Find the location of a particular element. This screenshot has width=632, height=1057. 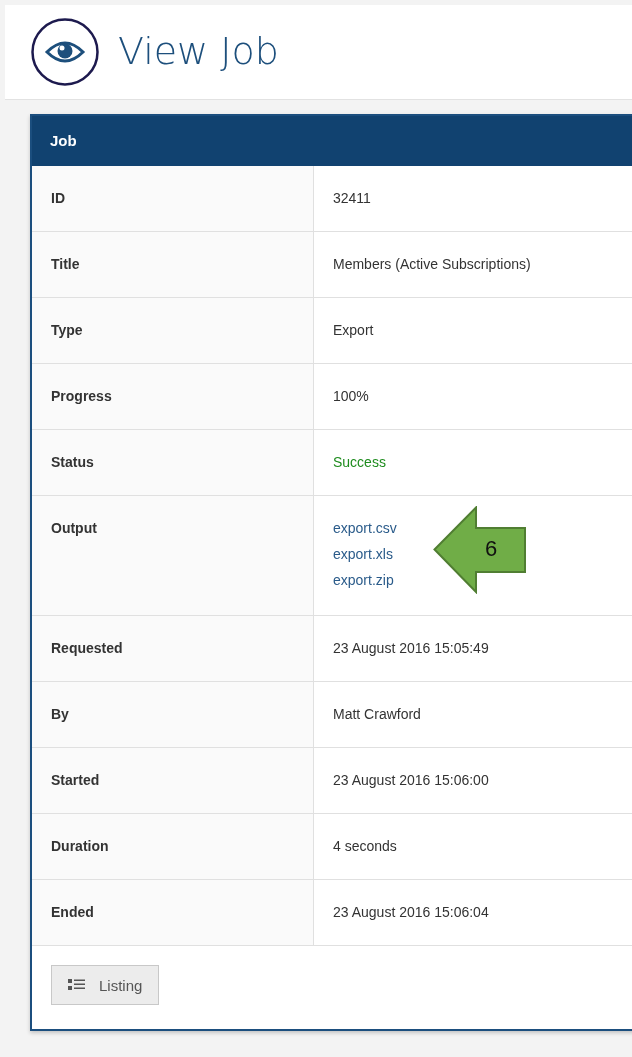

list-icon is located at coordinates (76, 985).